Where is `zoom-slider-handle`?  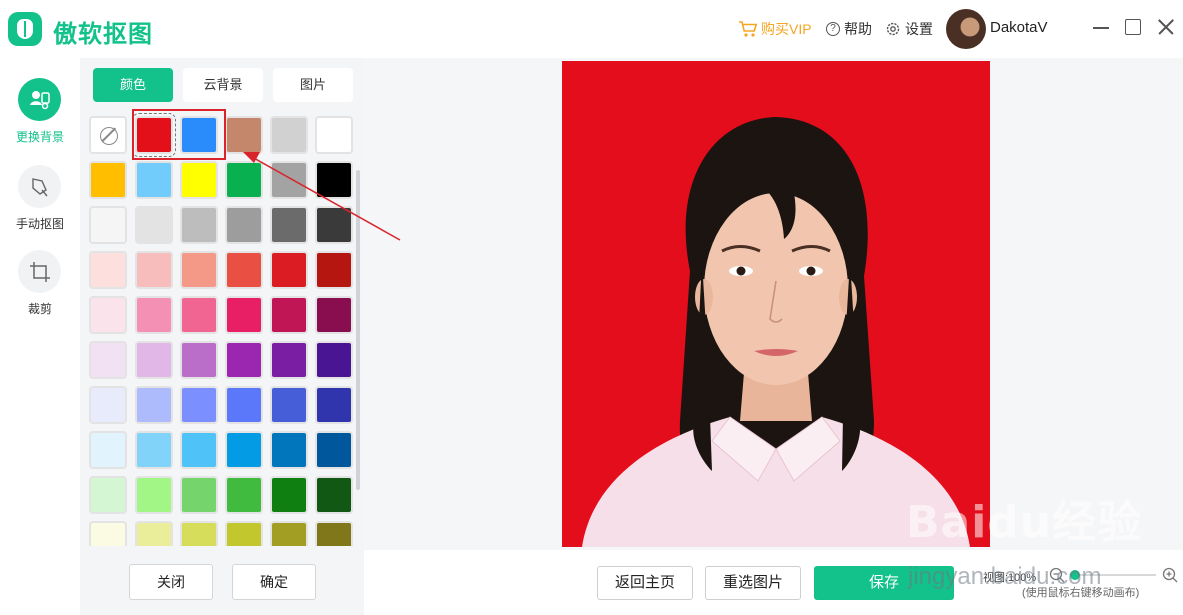
zoom-slider-handle is located at coordinates (1075, 575).